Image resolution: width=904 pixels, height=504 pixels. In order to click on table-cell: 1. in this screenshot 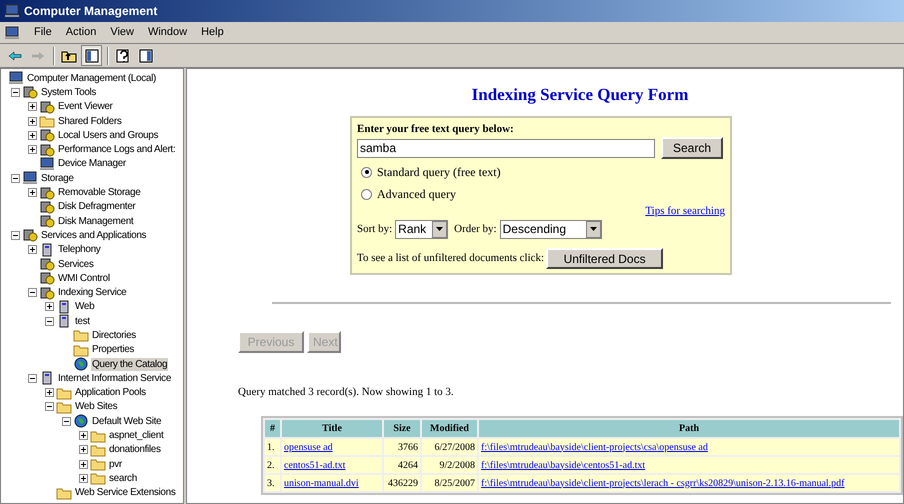, I will do `click(272, 447)`.